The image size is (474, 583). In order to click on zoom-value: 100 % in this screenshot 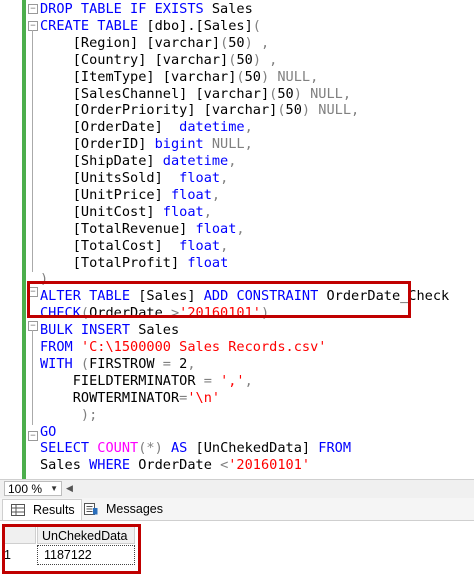, I will do `click(25, 489)`.